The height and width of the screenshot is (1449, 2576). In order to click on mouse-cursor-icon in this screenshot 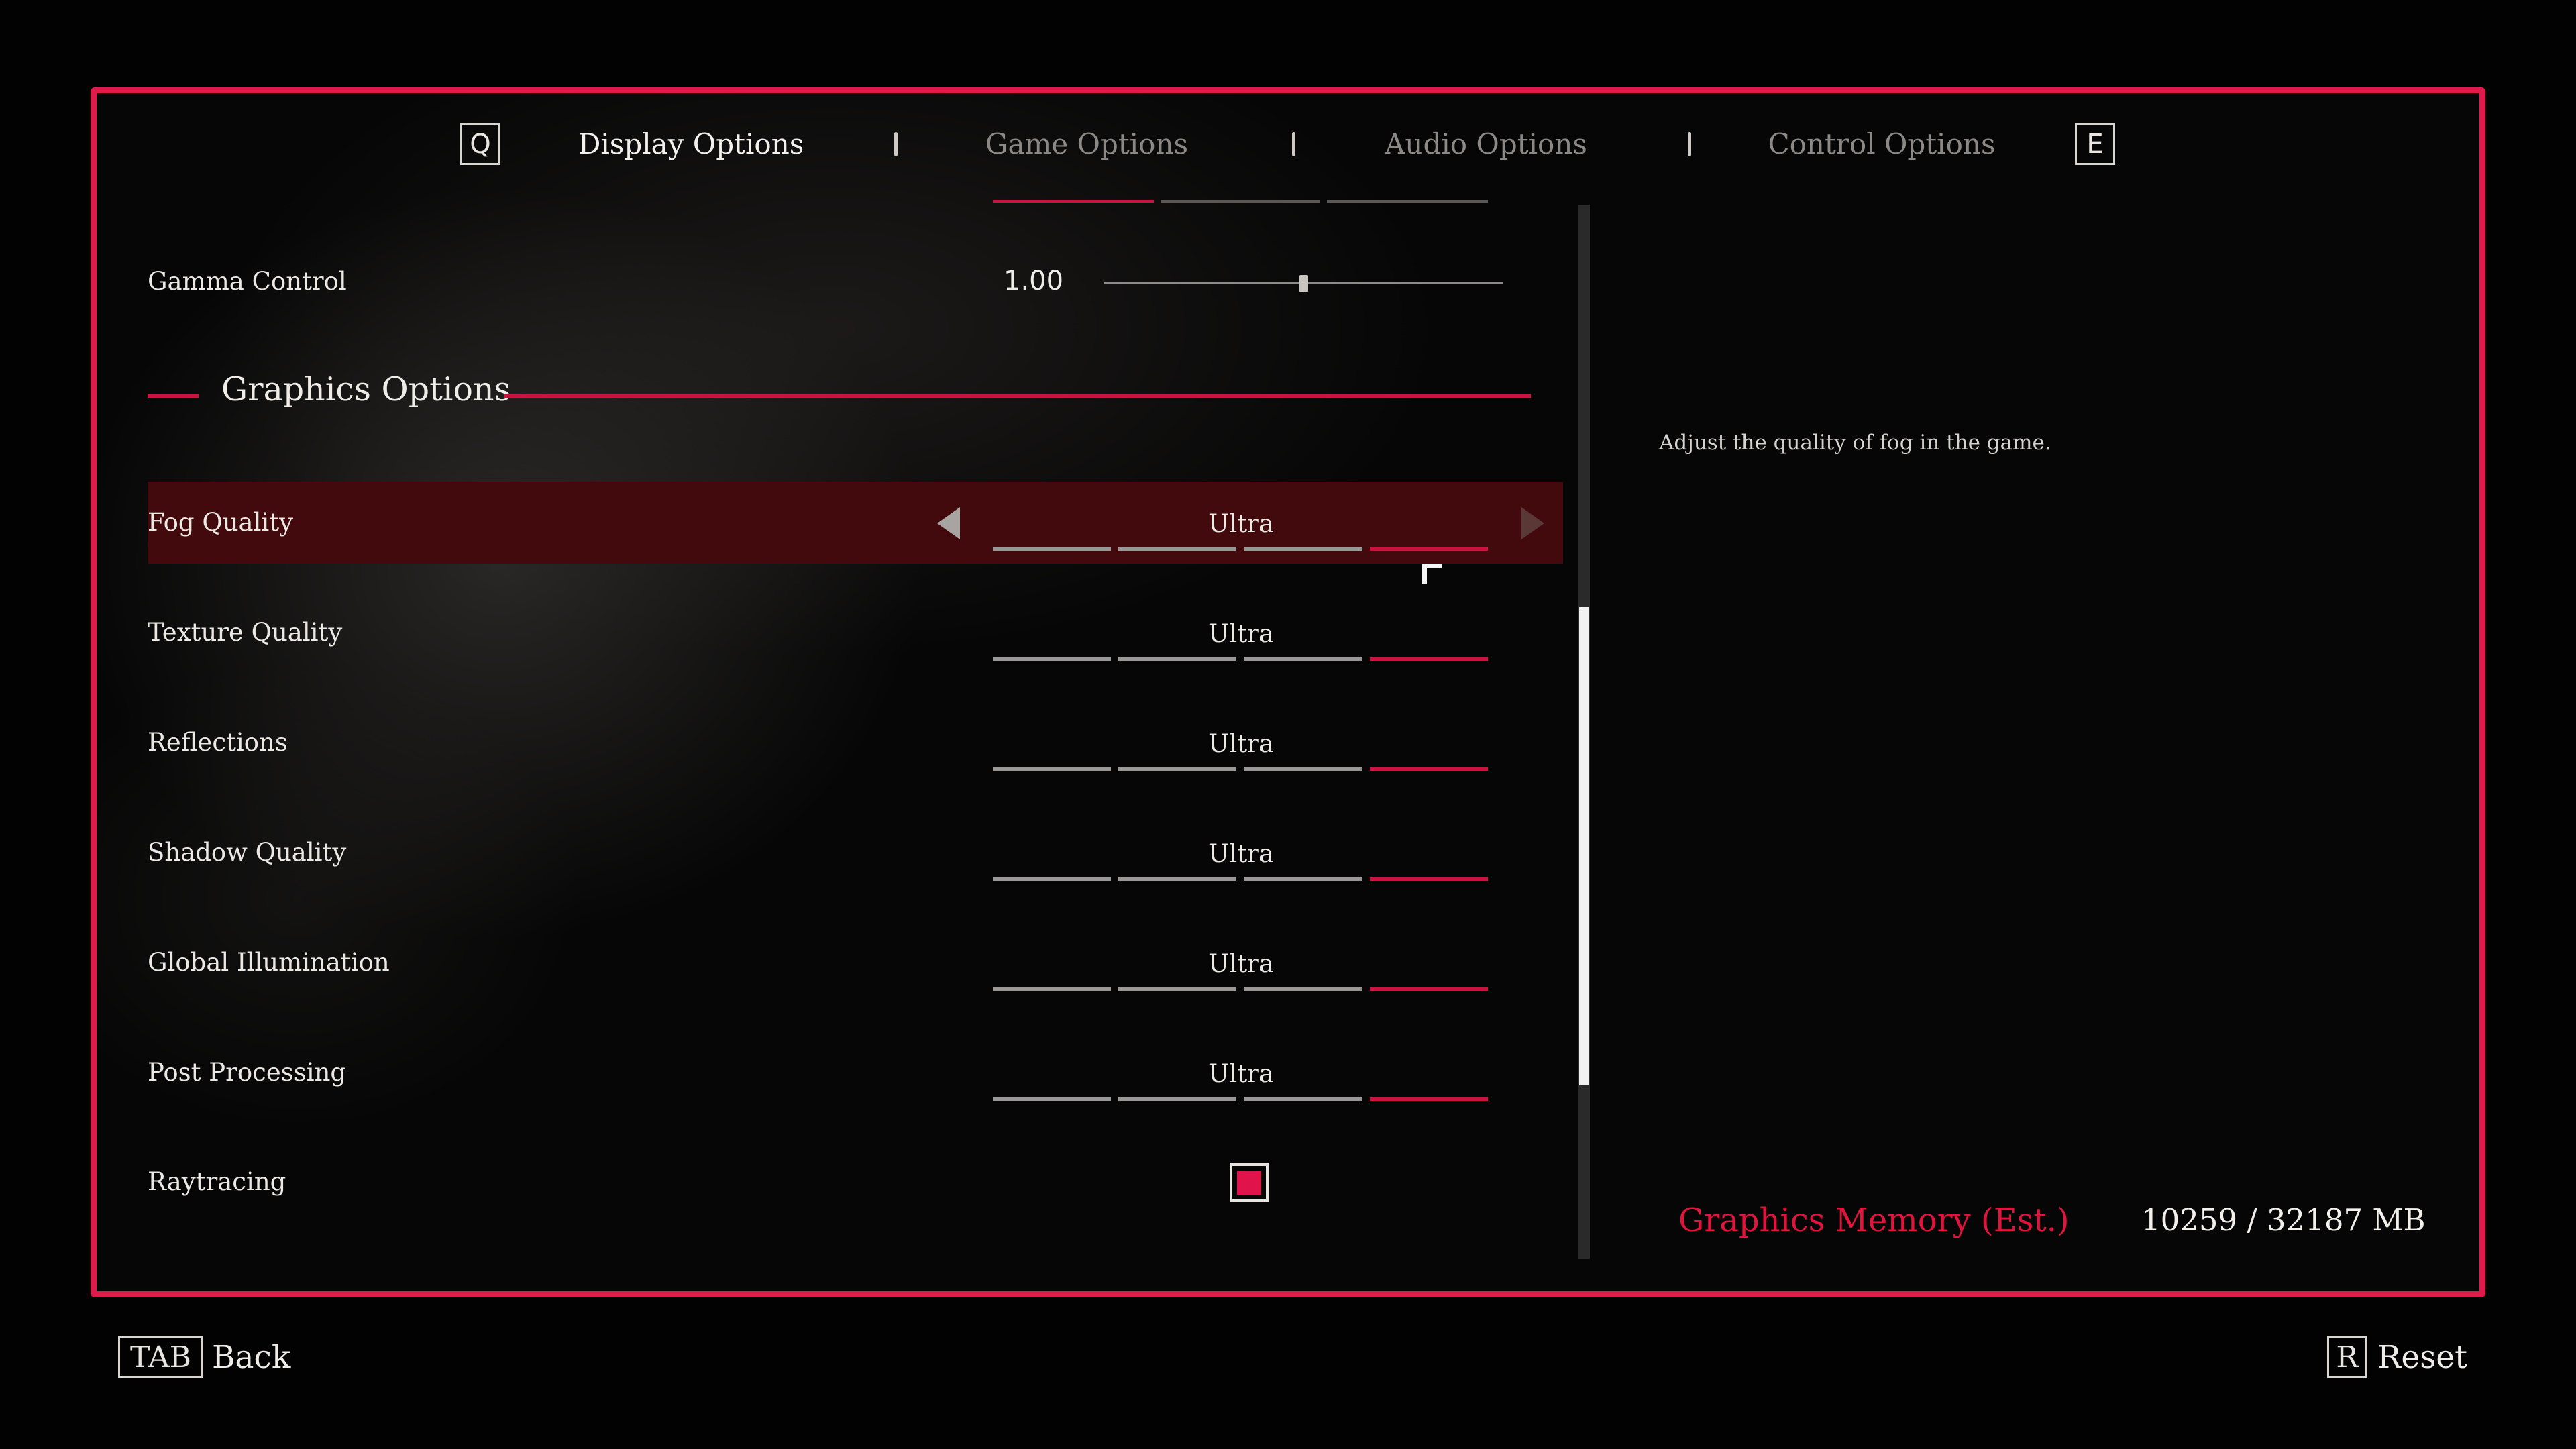, I will do `click(1432, 574)`.